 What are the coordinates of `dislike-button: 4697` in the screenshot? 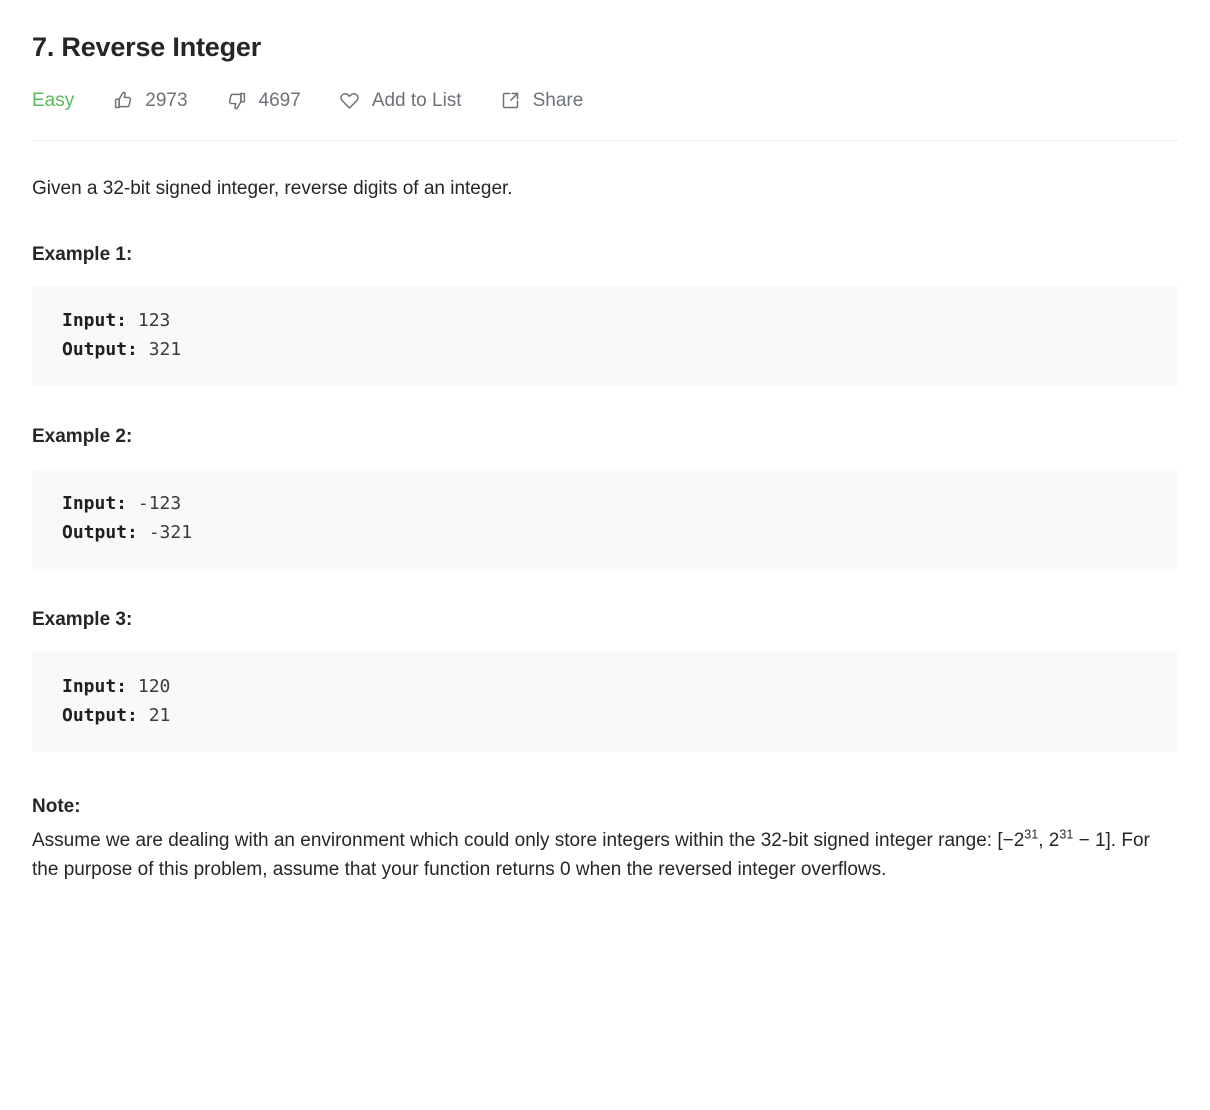 It's located at (263, 100).